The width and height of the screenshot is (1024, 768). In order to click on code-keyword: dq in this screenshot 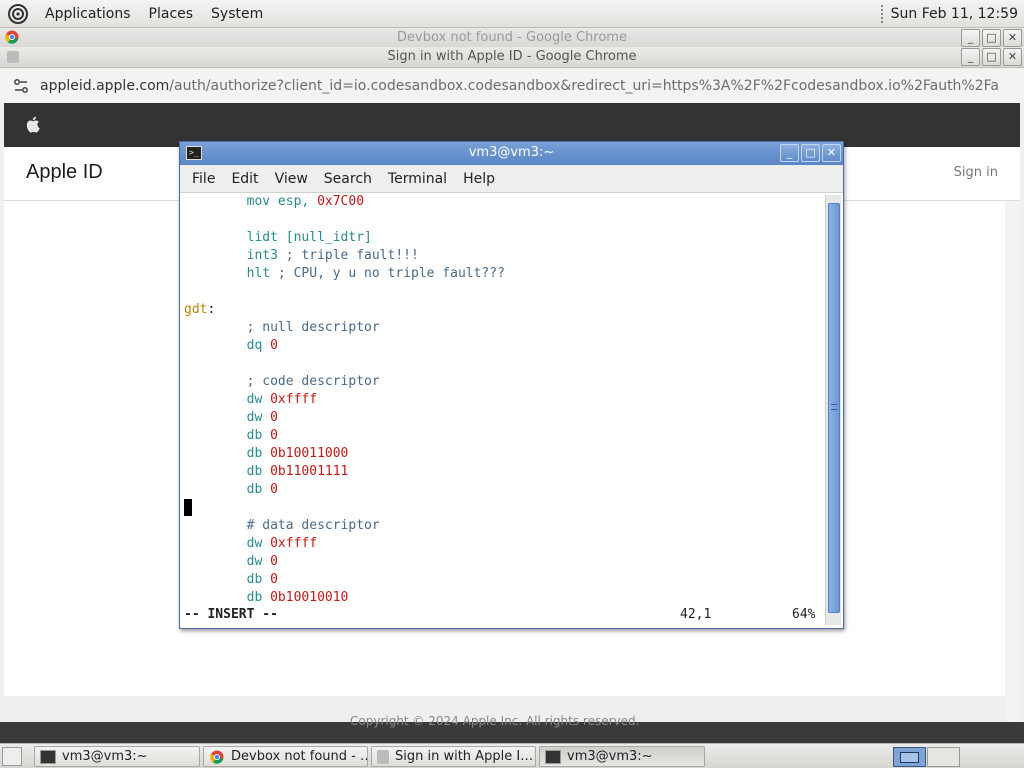, I will do `click(258, 345)`.